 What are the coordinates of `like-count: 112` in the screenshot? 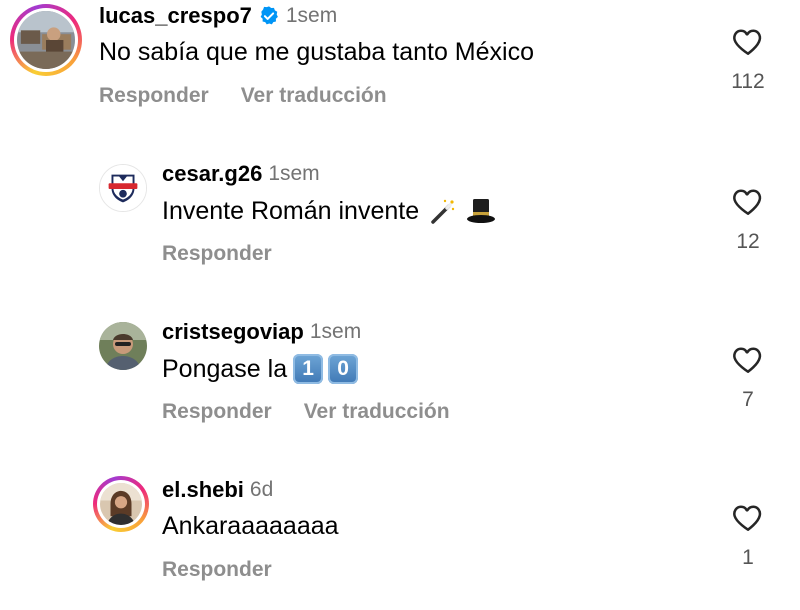 It's located at (748, 81).